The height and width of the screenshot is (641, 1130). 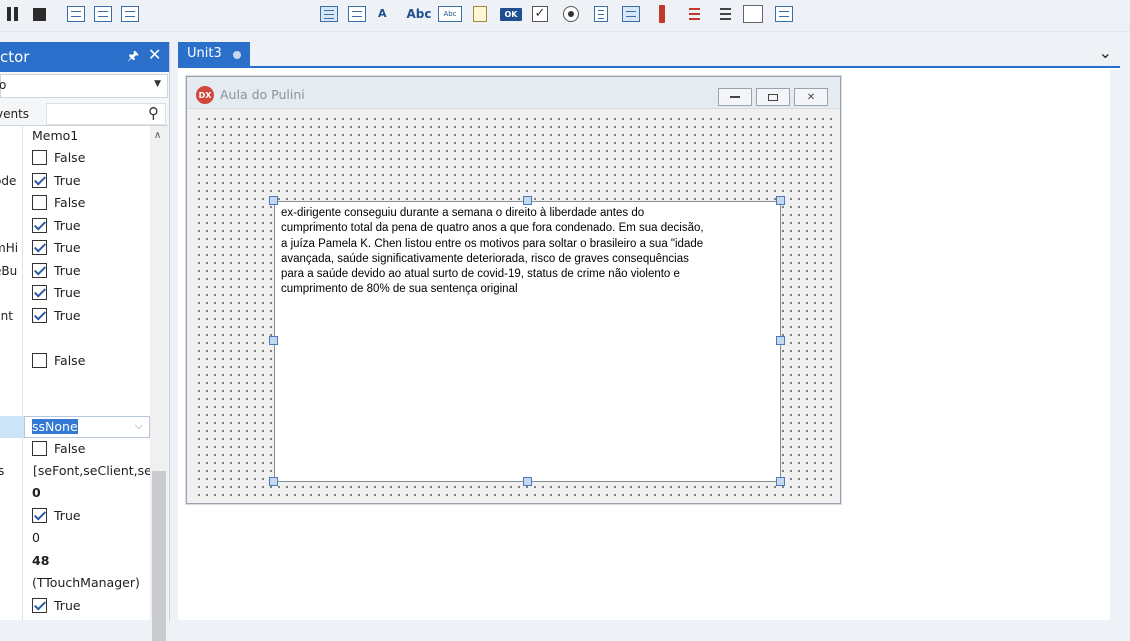 I want to click on palette-tgroupbox-button, so click(x=692, y=14).